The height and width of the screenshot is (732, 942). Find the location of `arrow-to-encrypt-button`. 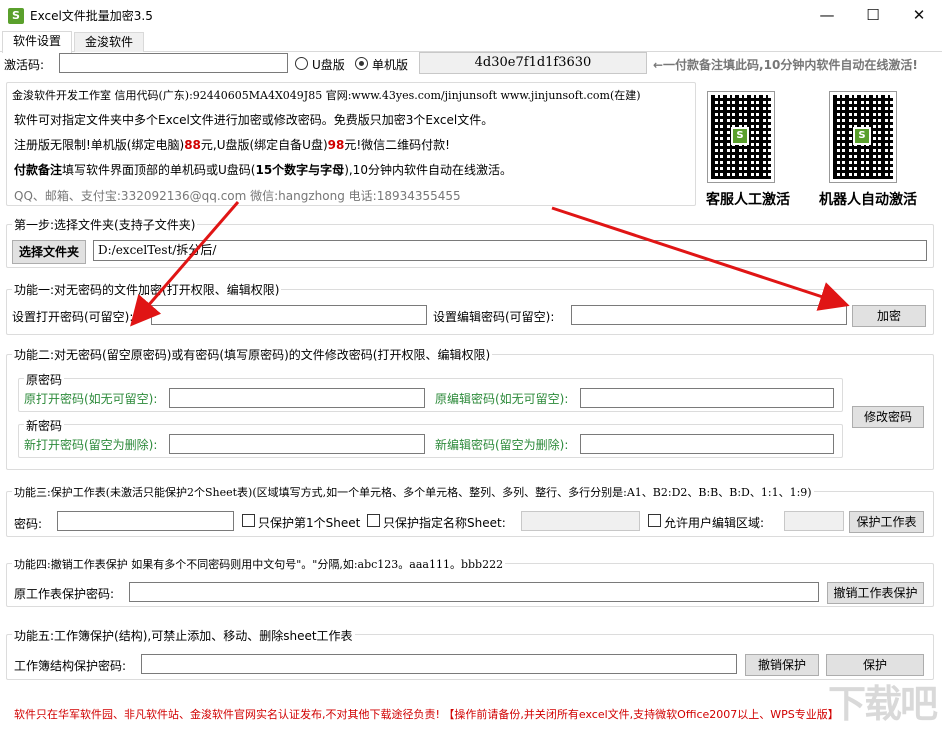

arrow-to-encrypt-button is located at coordinates (700, 258).